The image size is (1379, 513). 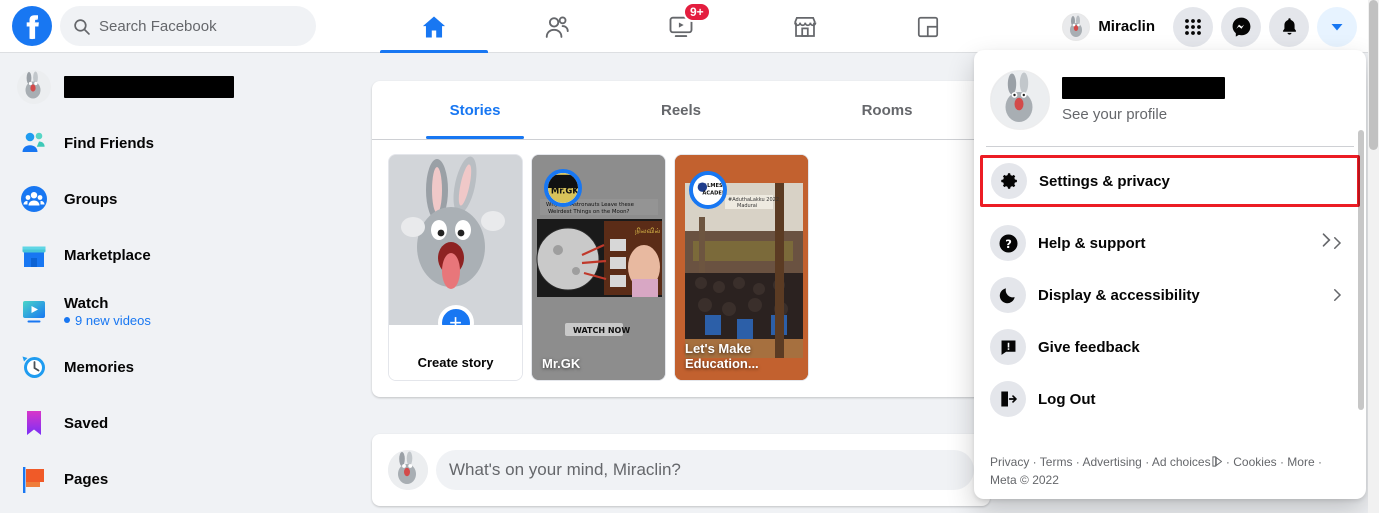 I want to click on facebook-logo-icon, so click(x=32, y=26).